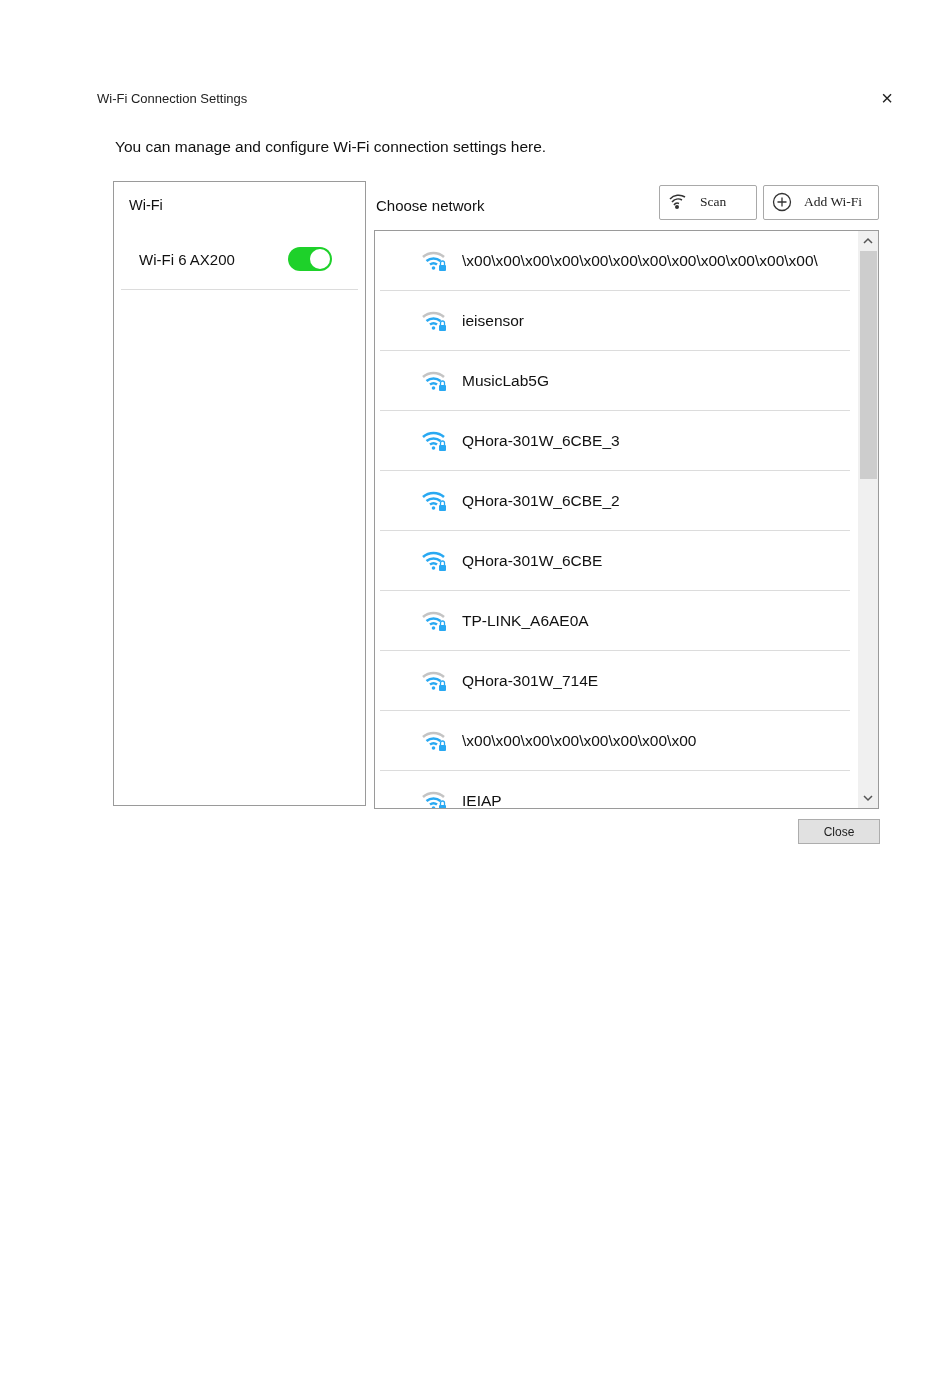 This screenshot has height=1387, width=950. What do you see at coordinates (708, 202) in the screenshot?
I see `scan-button: Scan` at bounding box center [708, 202].